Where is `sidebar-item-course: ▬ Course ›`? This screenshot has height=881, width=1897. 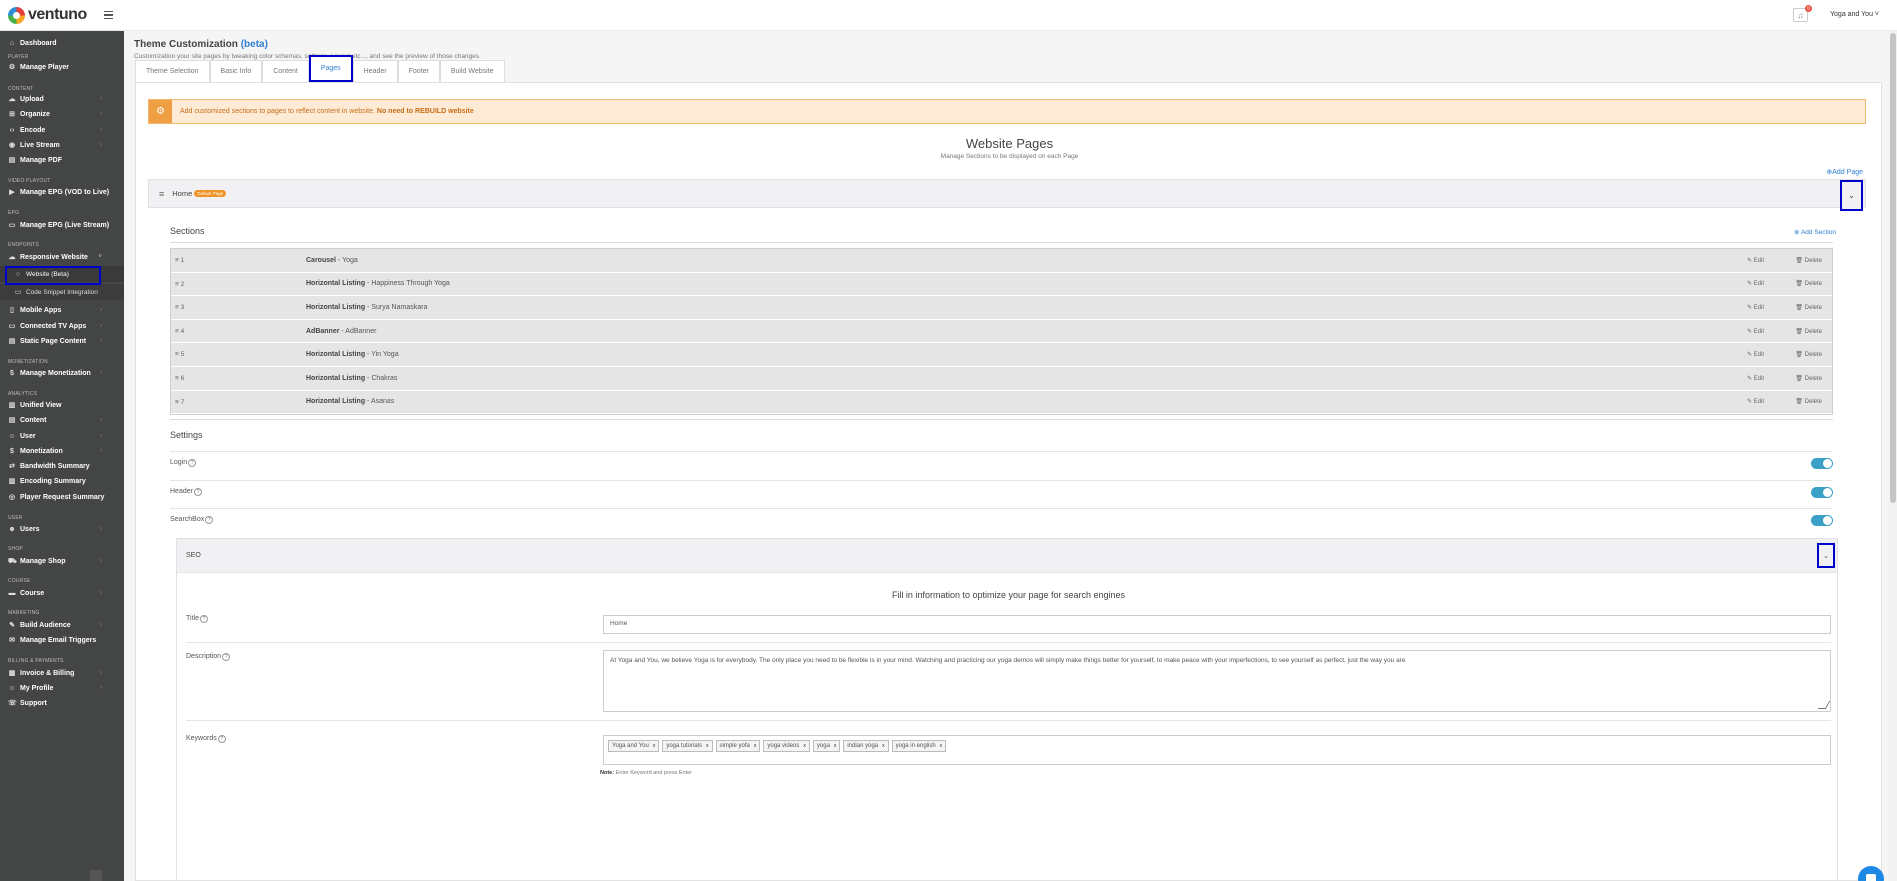 sidebar-item-course: ▬ Course › is located at coordinates (62, 593).